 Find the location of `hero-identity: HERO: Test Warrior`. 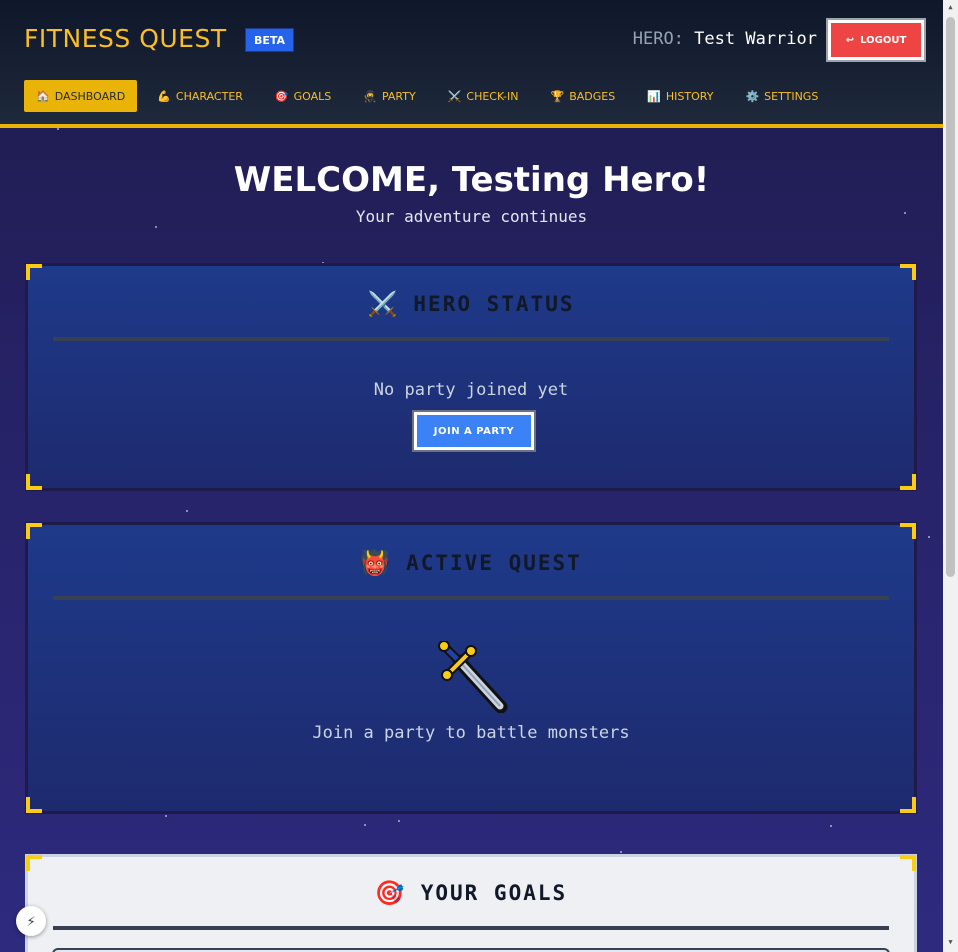

hero-identity: HERO: Test Warrior is located at coordinates (725, 39).